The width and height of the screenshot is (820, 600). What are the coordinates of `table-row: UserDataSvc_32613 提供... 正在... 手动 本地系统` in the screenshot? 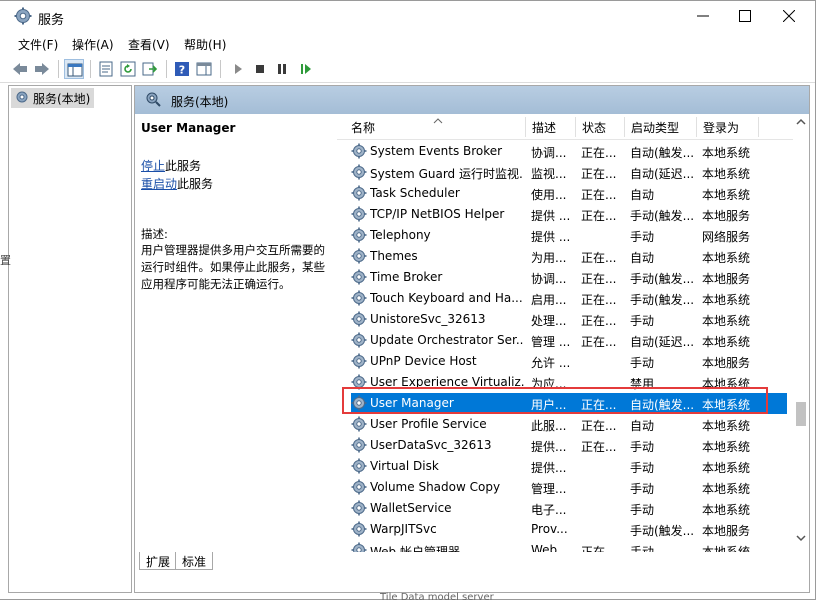 It's located at (569, 445).